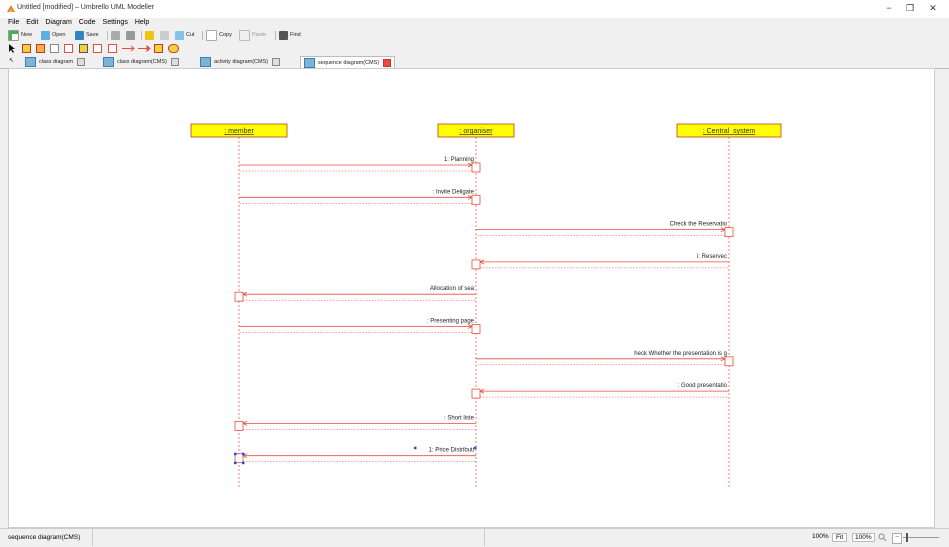  Describe the element at coordinates (283, 35) in the screenshot. I see `binoculars-icon` at that location.